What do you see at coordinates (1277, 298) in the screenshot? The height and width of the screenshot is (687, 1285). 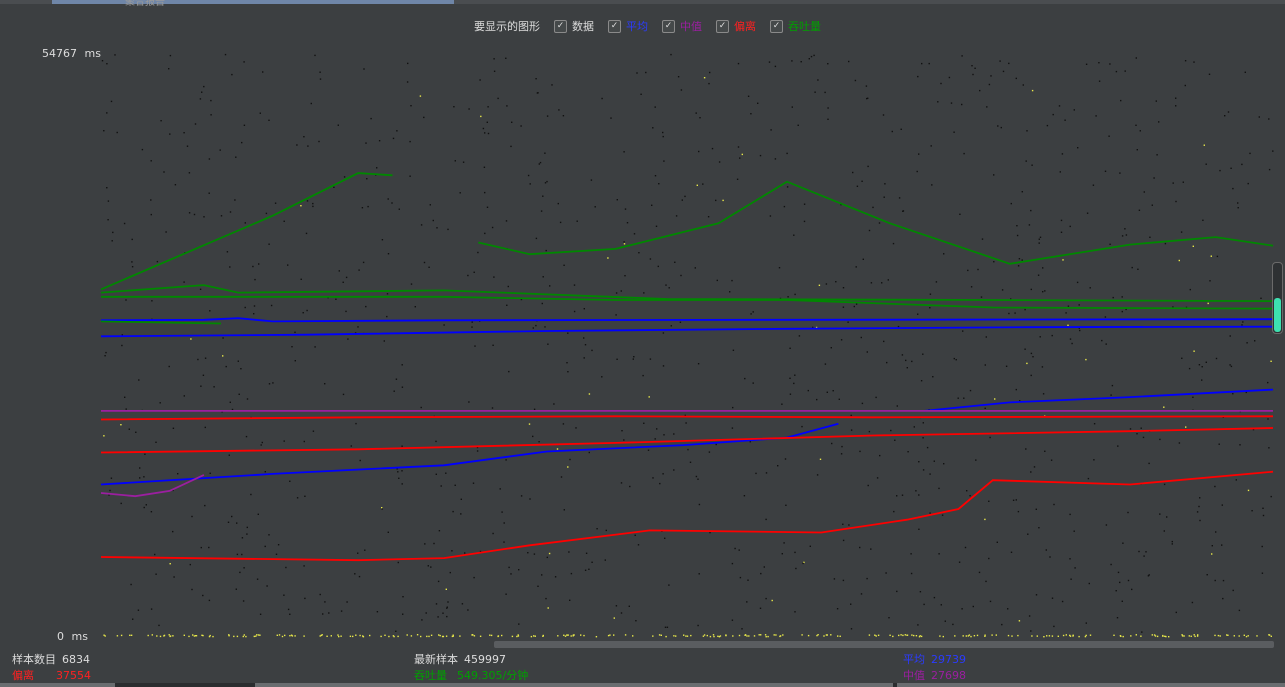 I see `zoom-slider` at bounding box center [1277, 298].